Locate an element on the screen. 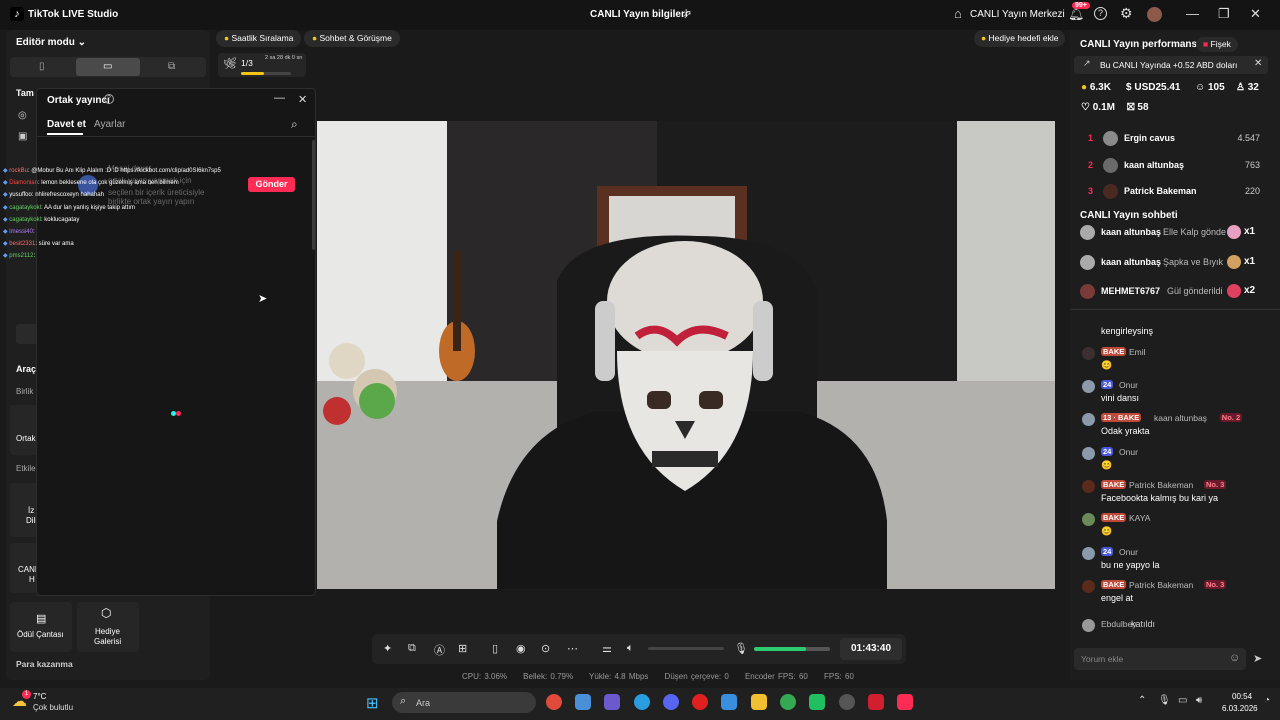  app2-icon is located at coordinates (847, 702).